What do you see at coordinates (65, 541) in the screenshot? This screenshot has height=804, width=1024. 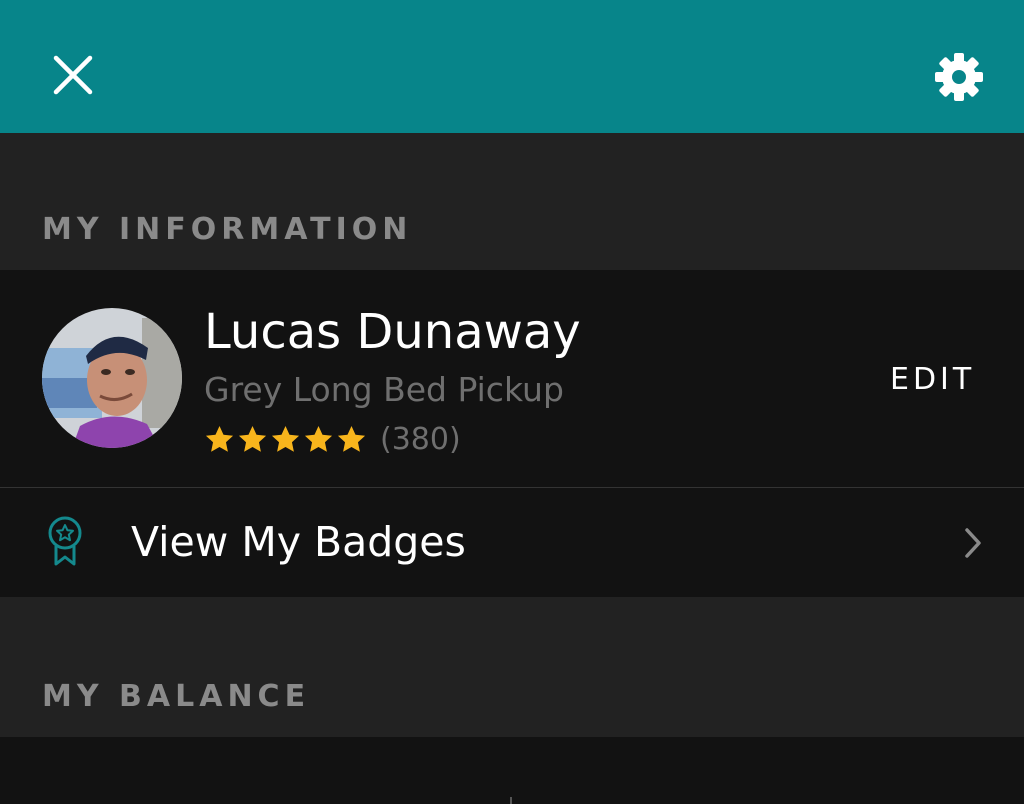 I see `badge-icon` at bounding box center [65, 541].